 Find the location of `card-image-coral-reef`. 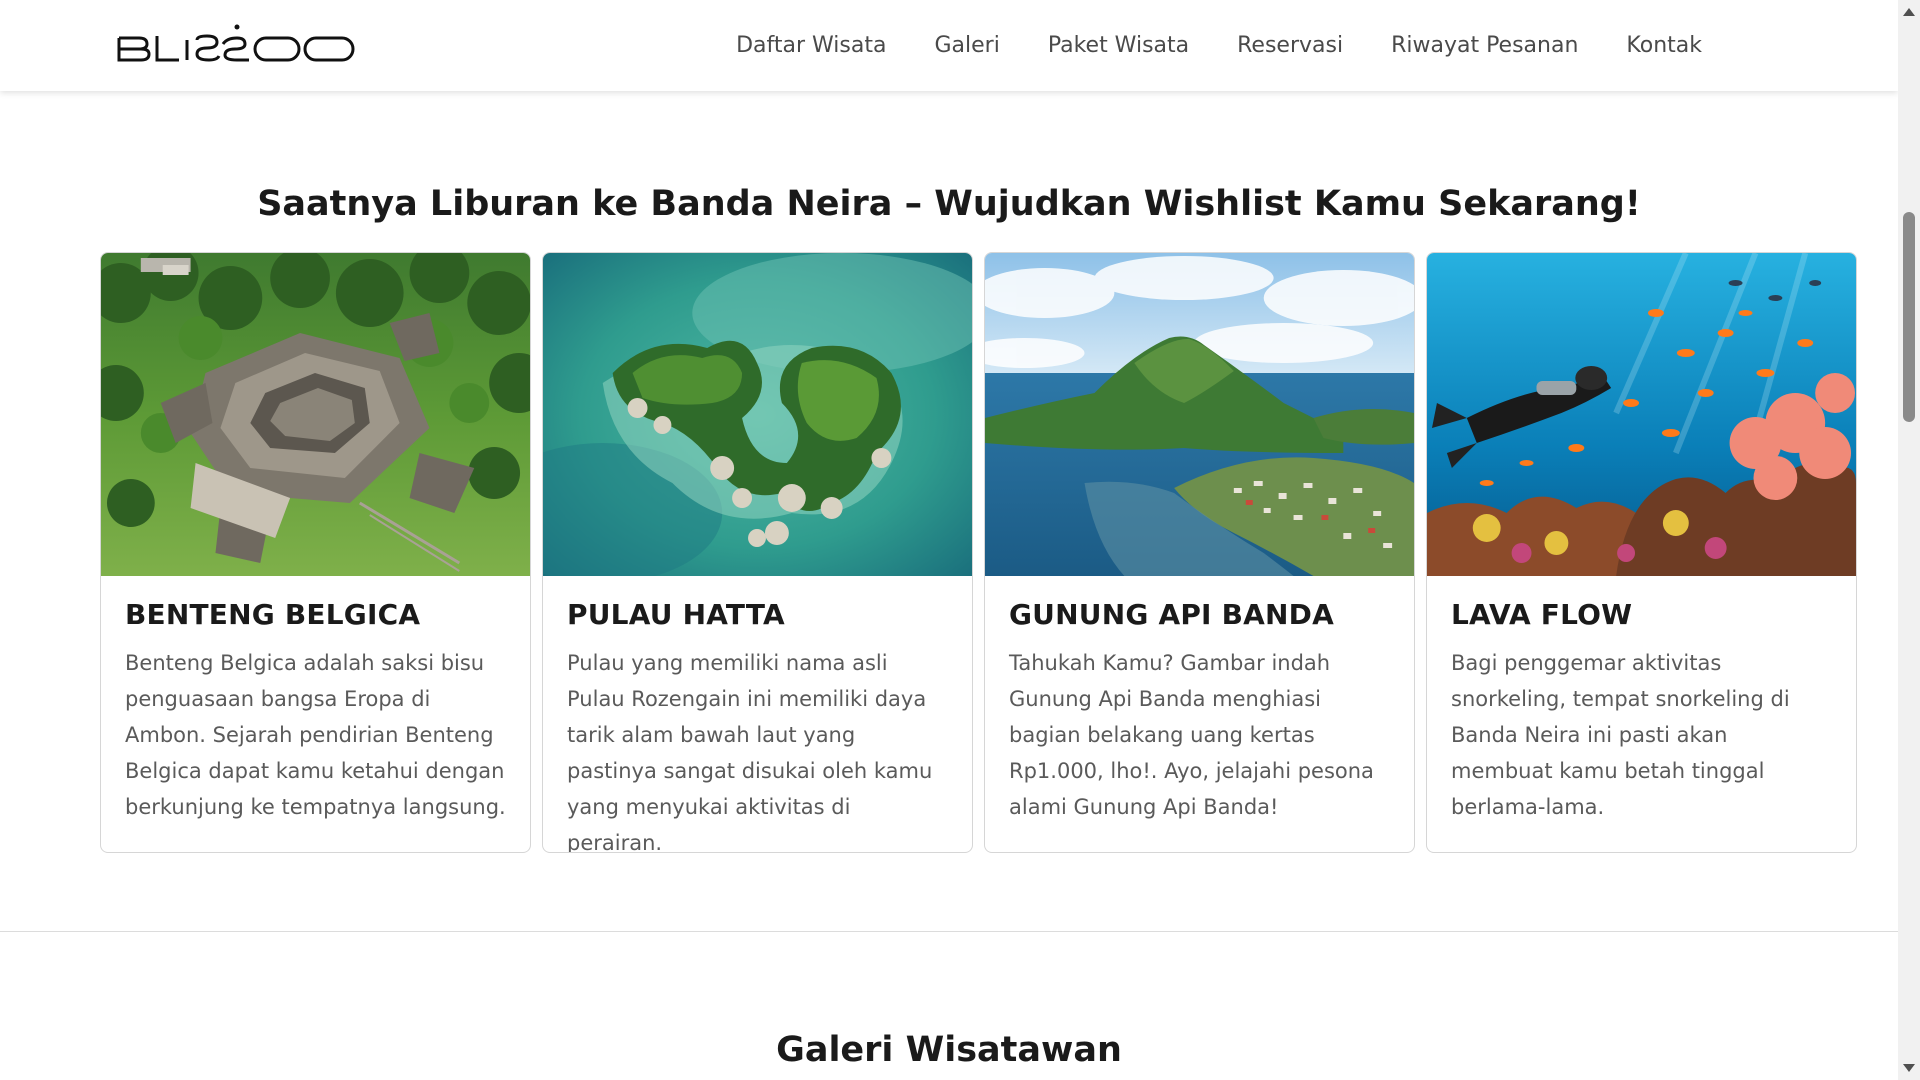

card-image-coral-reef is located at coordinates (1641, 414).